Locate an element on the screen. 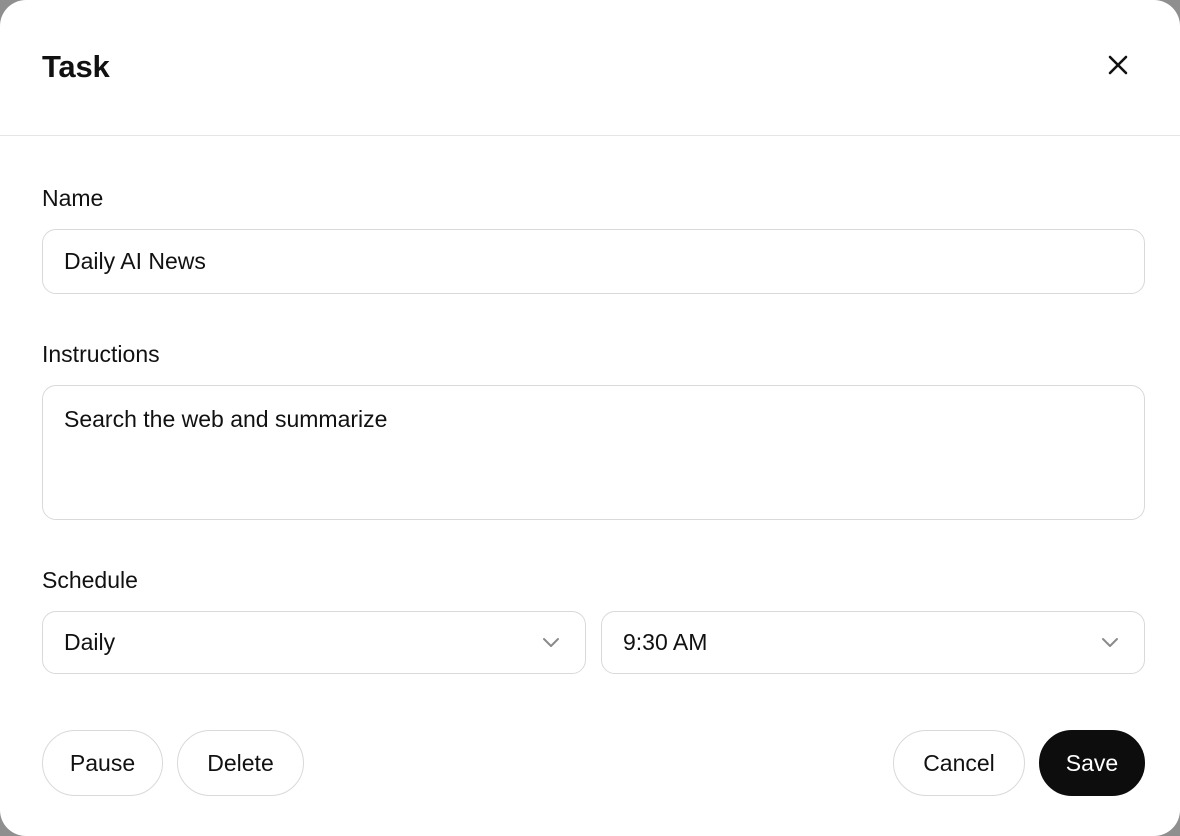  close-button is located at coordinates (1118, 66).